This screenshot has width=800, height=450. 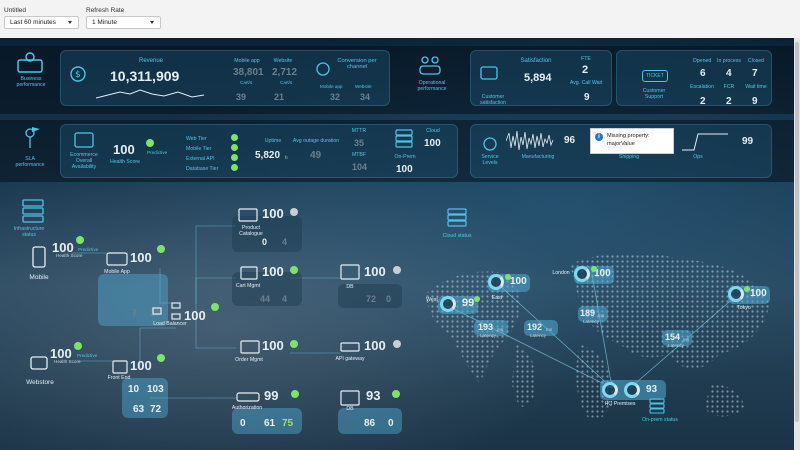 I want to click on scrollbar-thumb, so click(x=797, y=232).